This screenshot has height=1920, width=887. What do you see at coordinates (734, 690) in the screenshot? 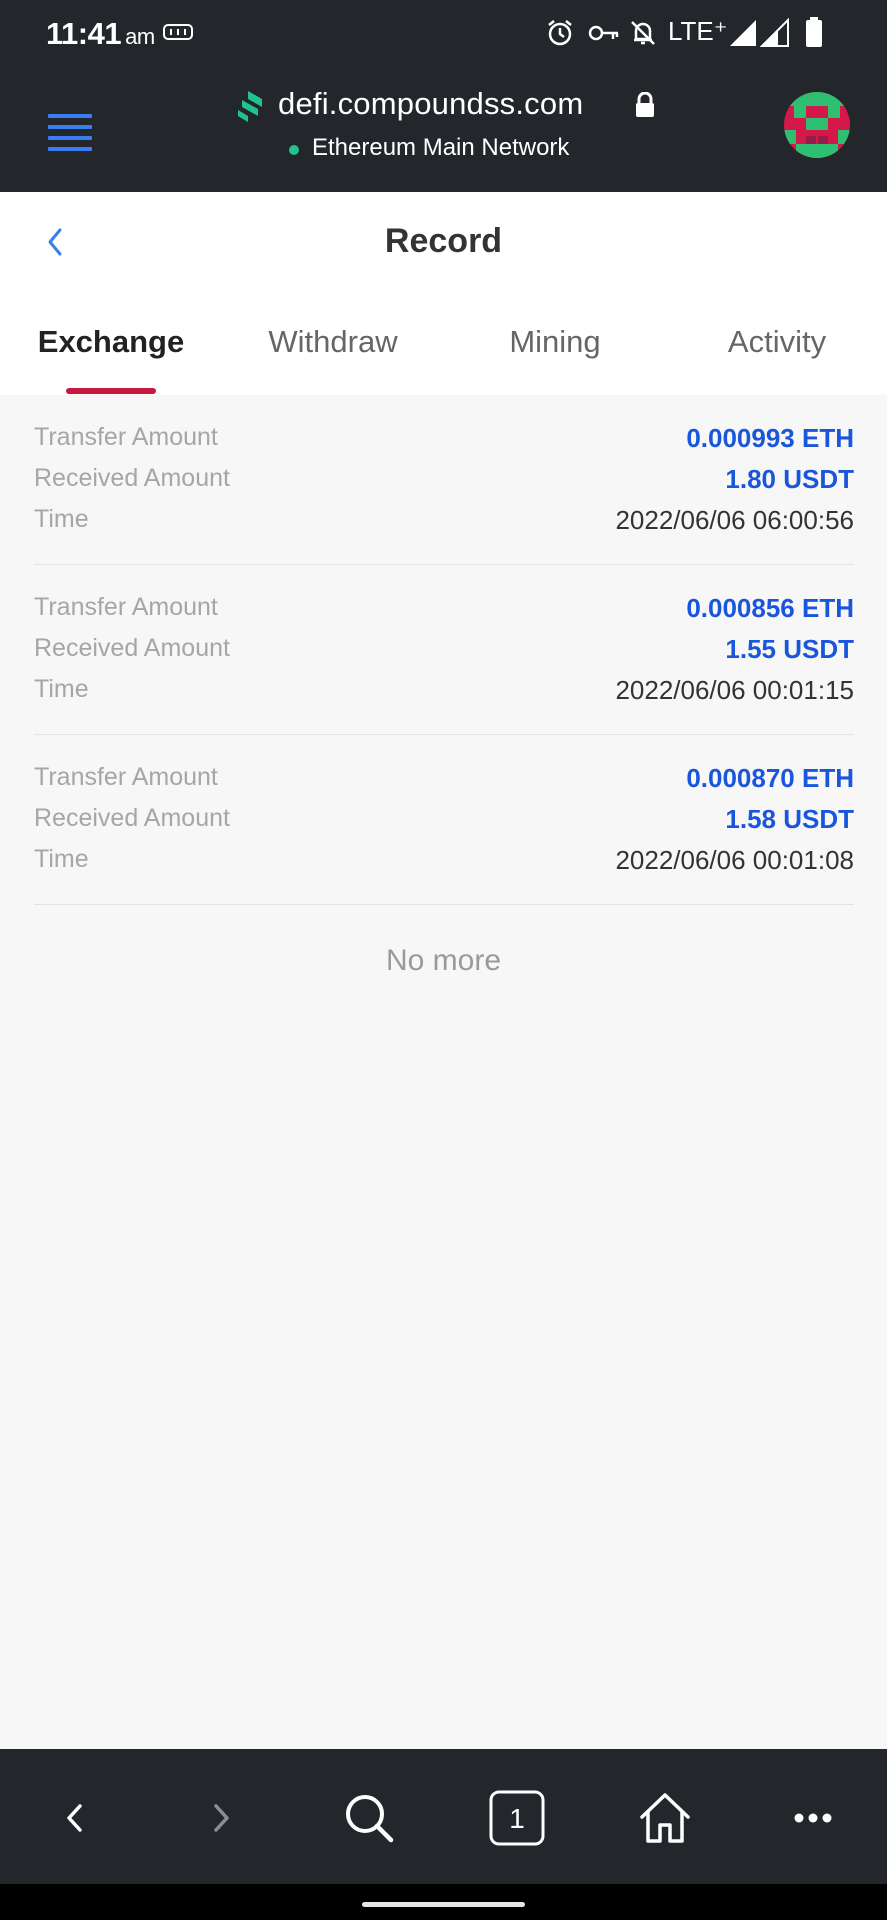
I see `time-value: 2022/06/06 00:01:15` at bounding box center [734, 690].